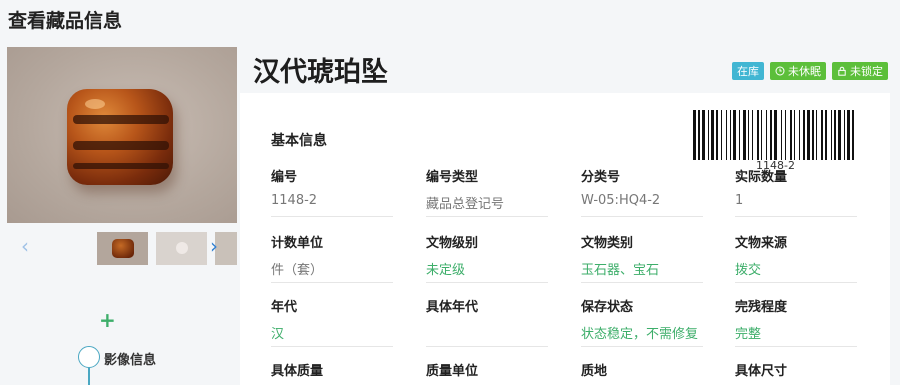 Image resolution: width=900 pixels, height=385 pixels. What do you see at coordinates (487, 257) in the screenshot?
I see `field-relic-grade: 文物级别 未定级` at bounding box center [487, 257].